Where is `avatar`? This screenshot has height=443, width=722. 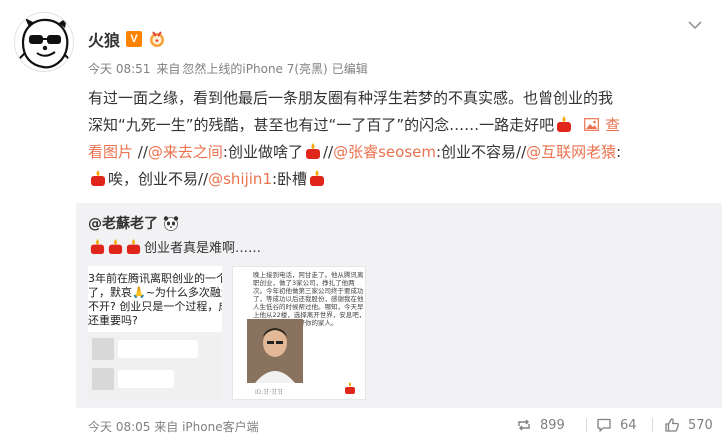
avatar is located at coordinates (44, 42).